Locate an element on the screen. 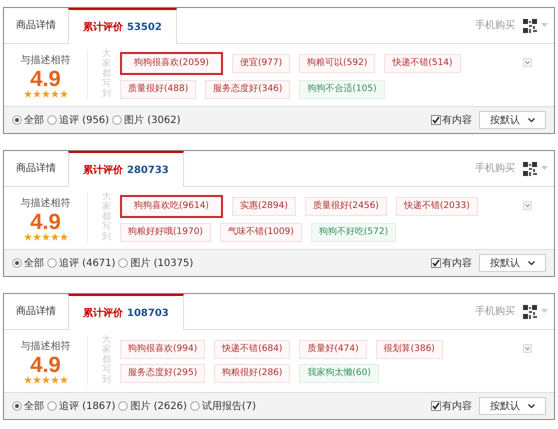 The image size is (558, 429). review-tag: 狗狗不合适(105) is located at coordinates (342, 89).